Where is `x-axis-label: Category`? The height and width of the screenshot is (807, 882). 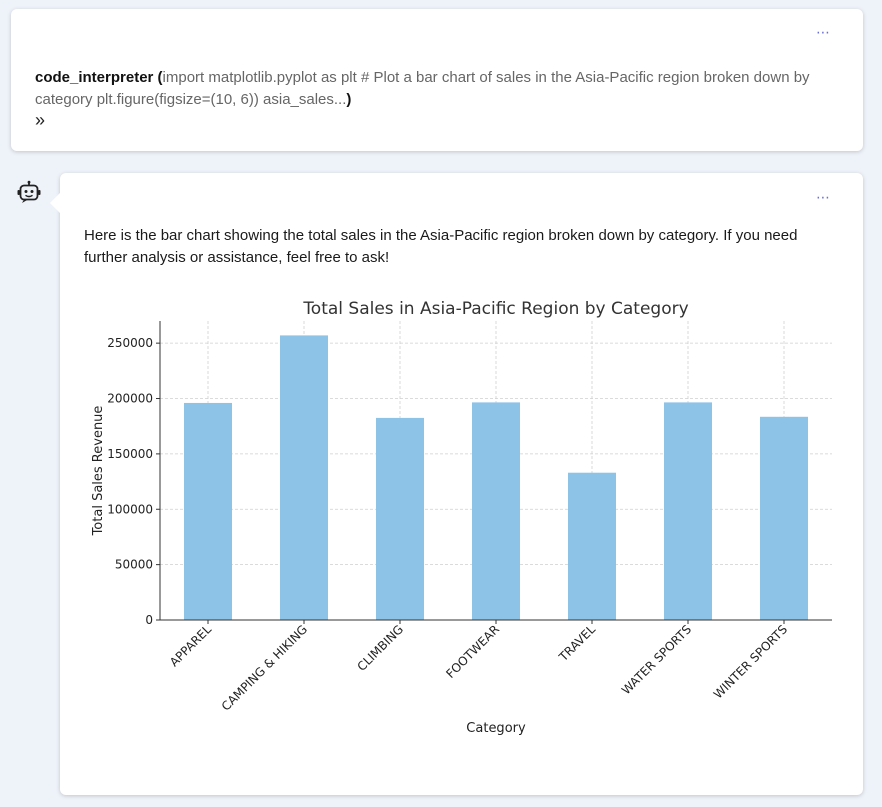
x-axis-label: Category is located at coordinates (496, 728).